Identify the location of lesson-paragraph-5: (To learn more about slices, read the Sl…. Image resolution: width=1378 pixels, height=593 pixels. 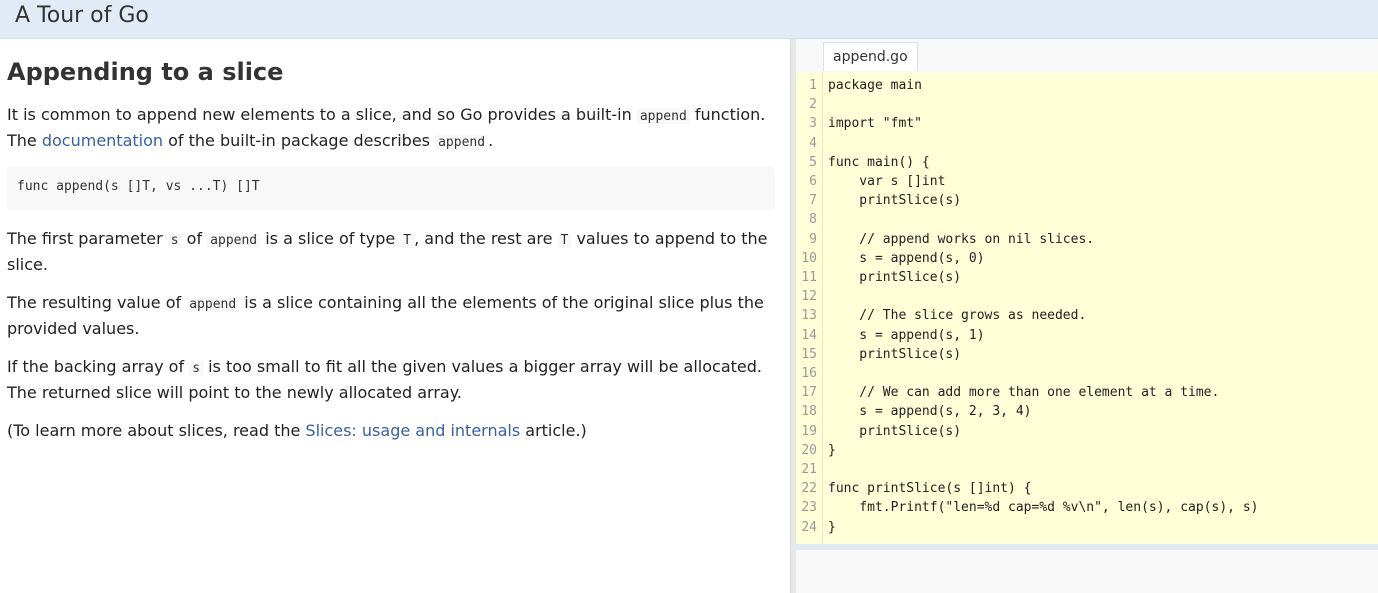
(392, 431).